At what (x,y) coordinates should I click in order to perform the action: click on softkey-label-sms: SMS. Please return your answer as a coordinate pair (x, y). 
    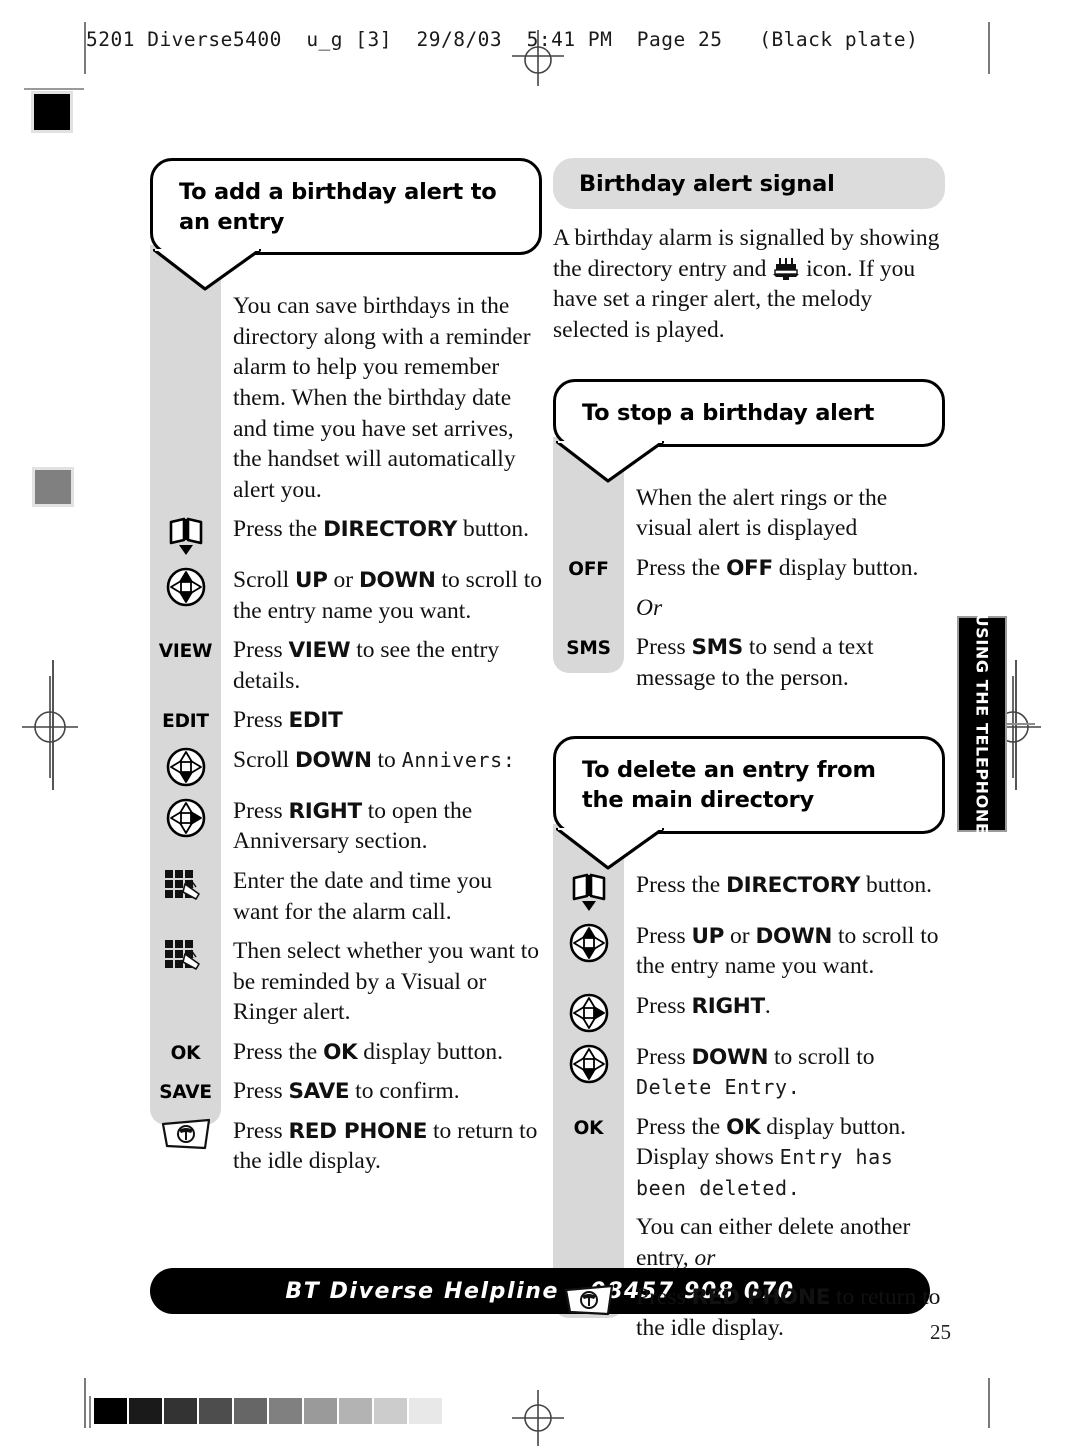
    Looking at the image, I should click on (588, 649).